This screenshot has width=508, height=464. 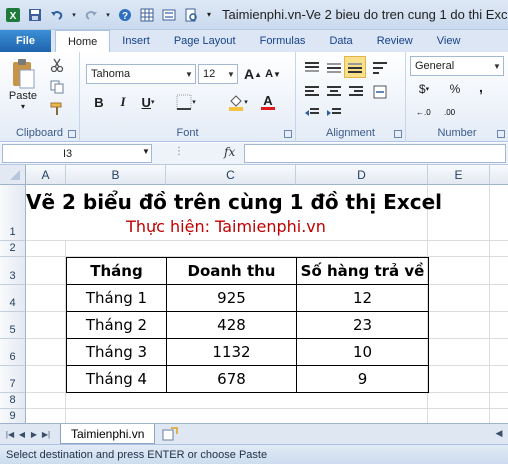 What do you see at coordinates (179, 151) in the screenshot?
I see `formula-bar-grip-icon: ⋮` at bounding box center [179, 151].